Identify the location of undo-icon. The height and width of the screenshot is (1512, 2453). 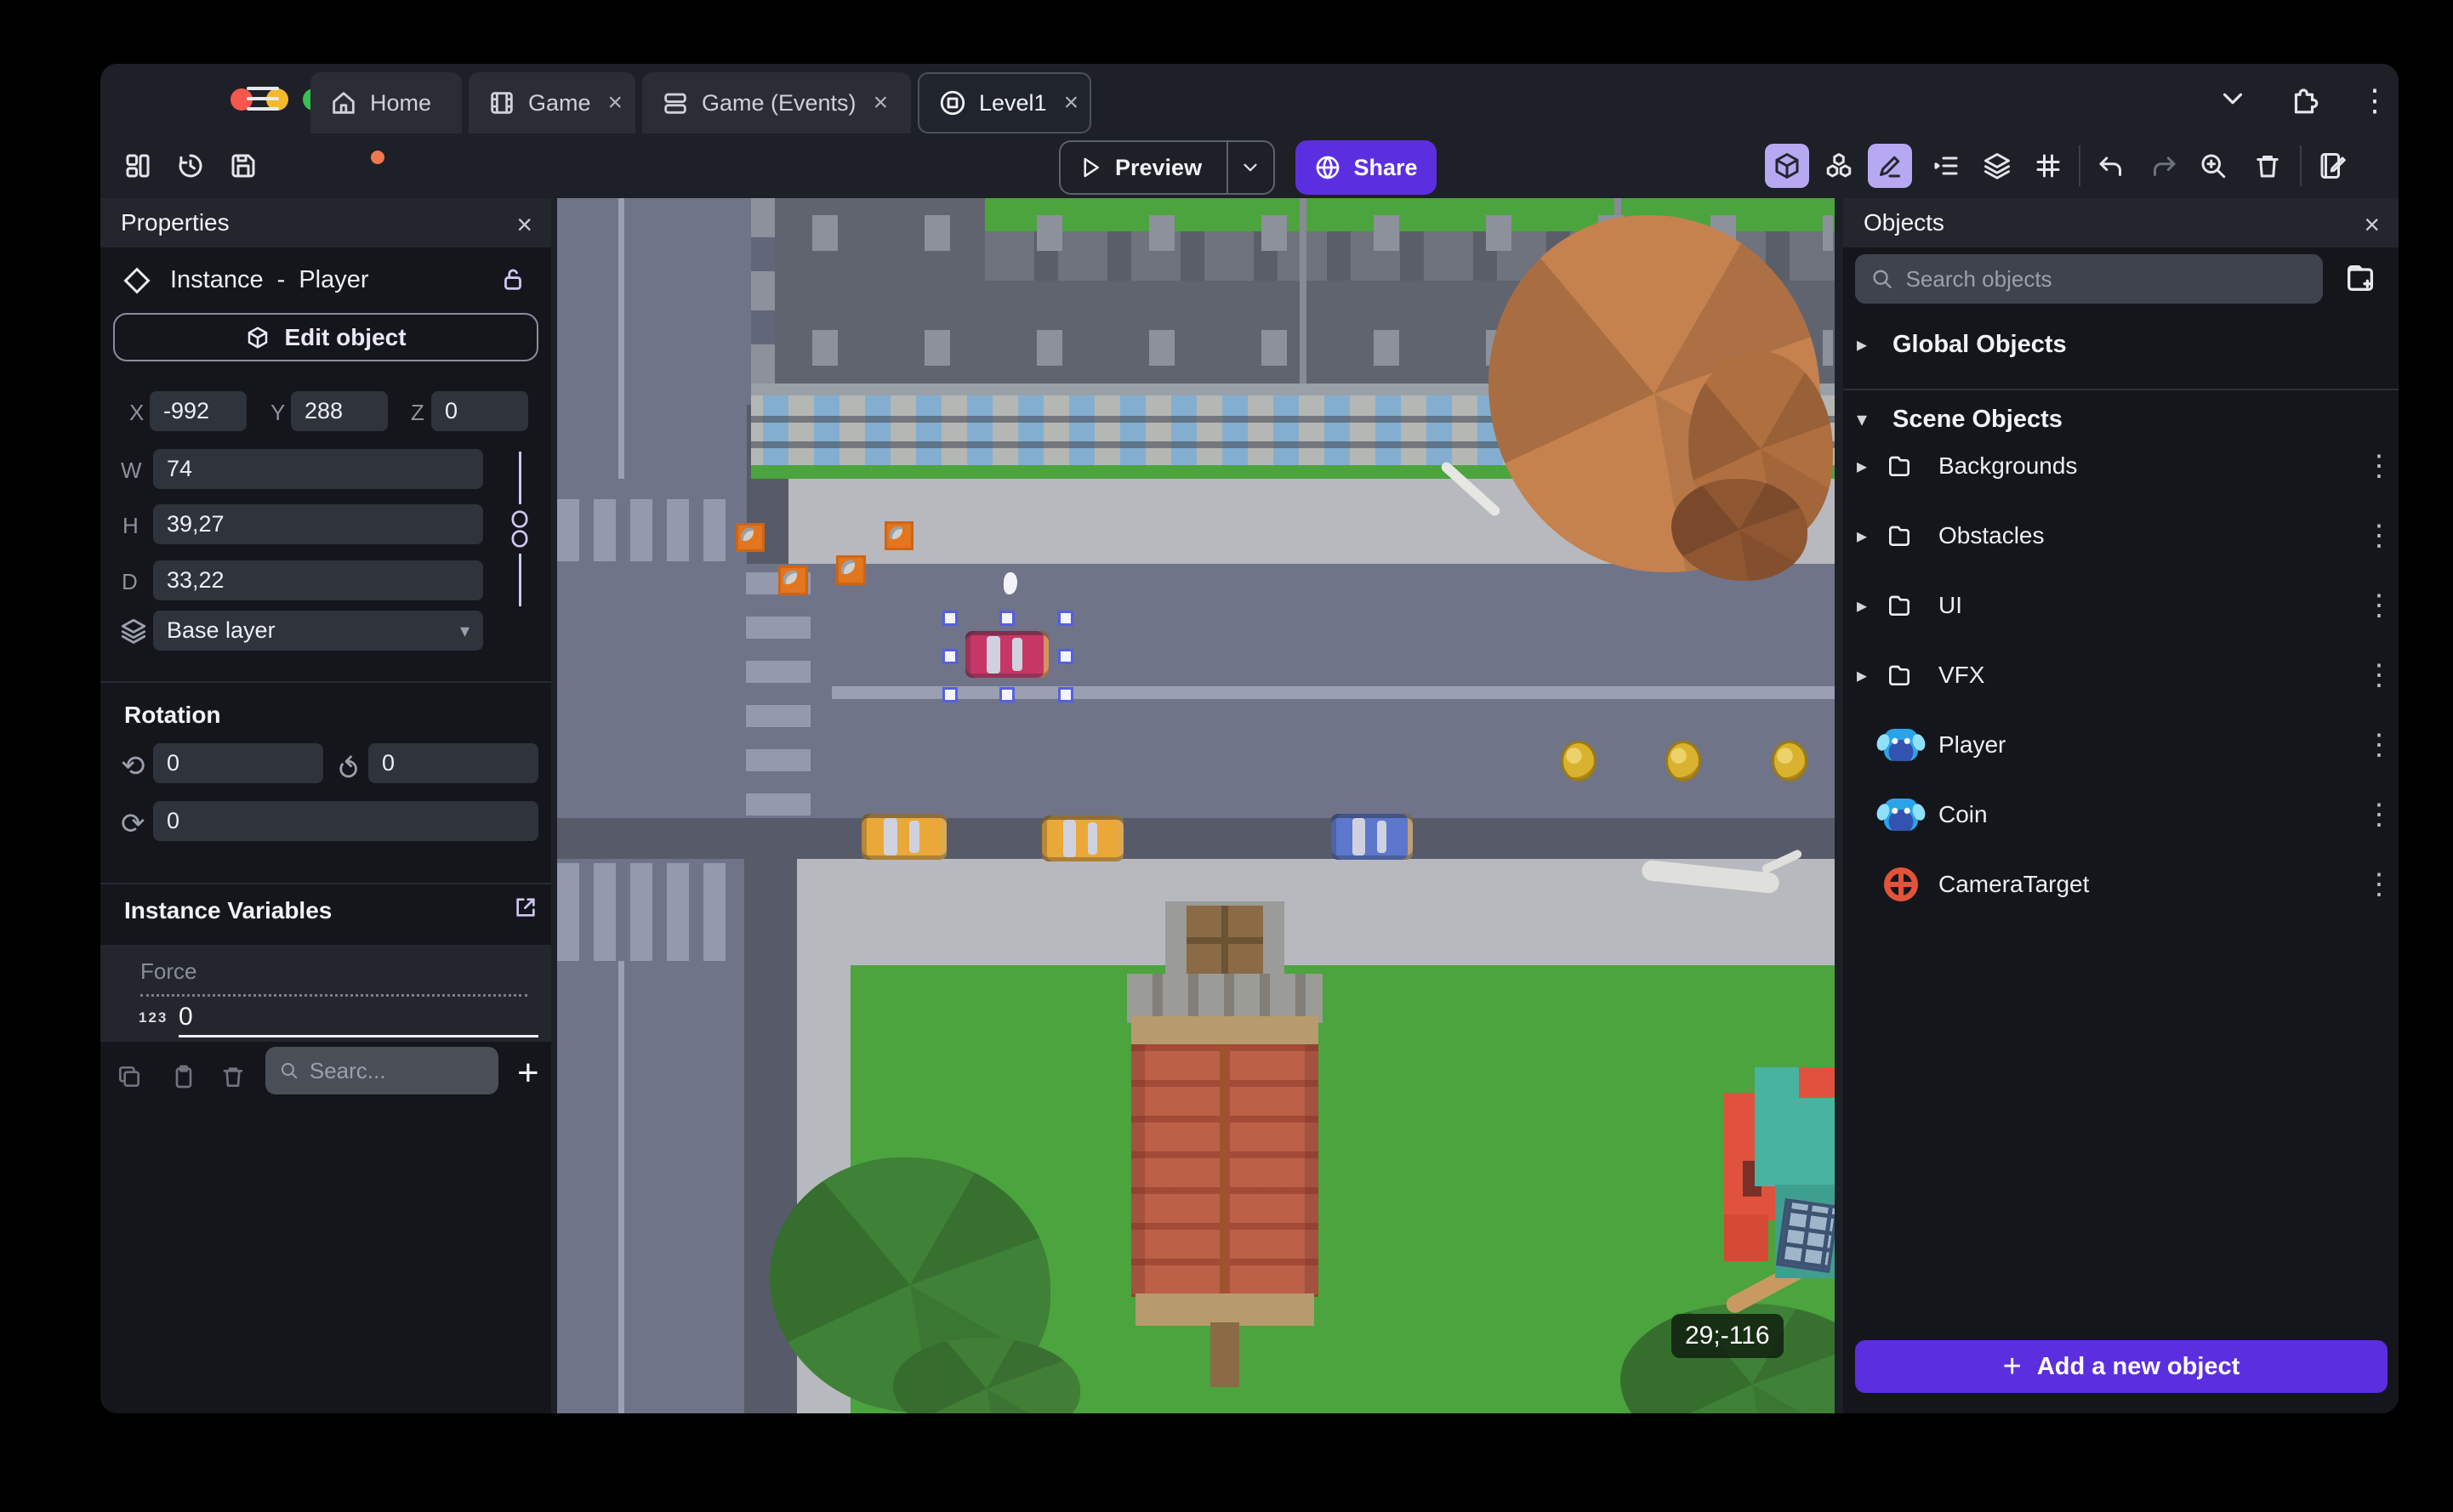
(2111, 166).